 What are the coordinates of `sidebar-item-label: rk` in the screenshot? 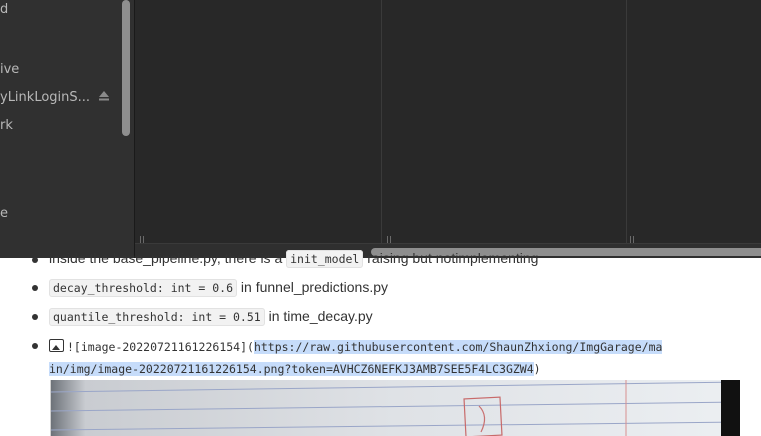 It's located at (6, 125).